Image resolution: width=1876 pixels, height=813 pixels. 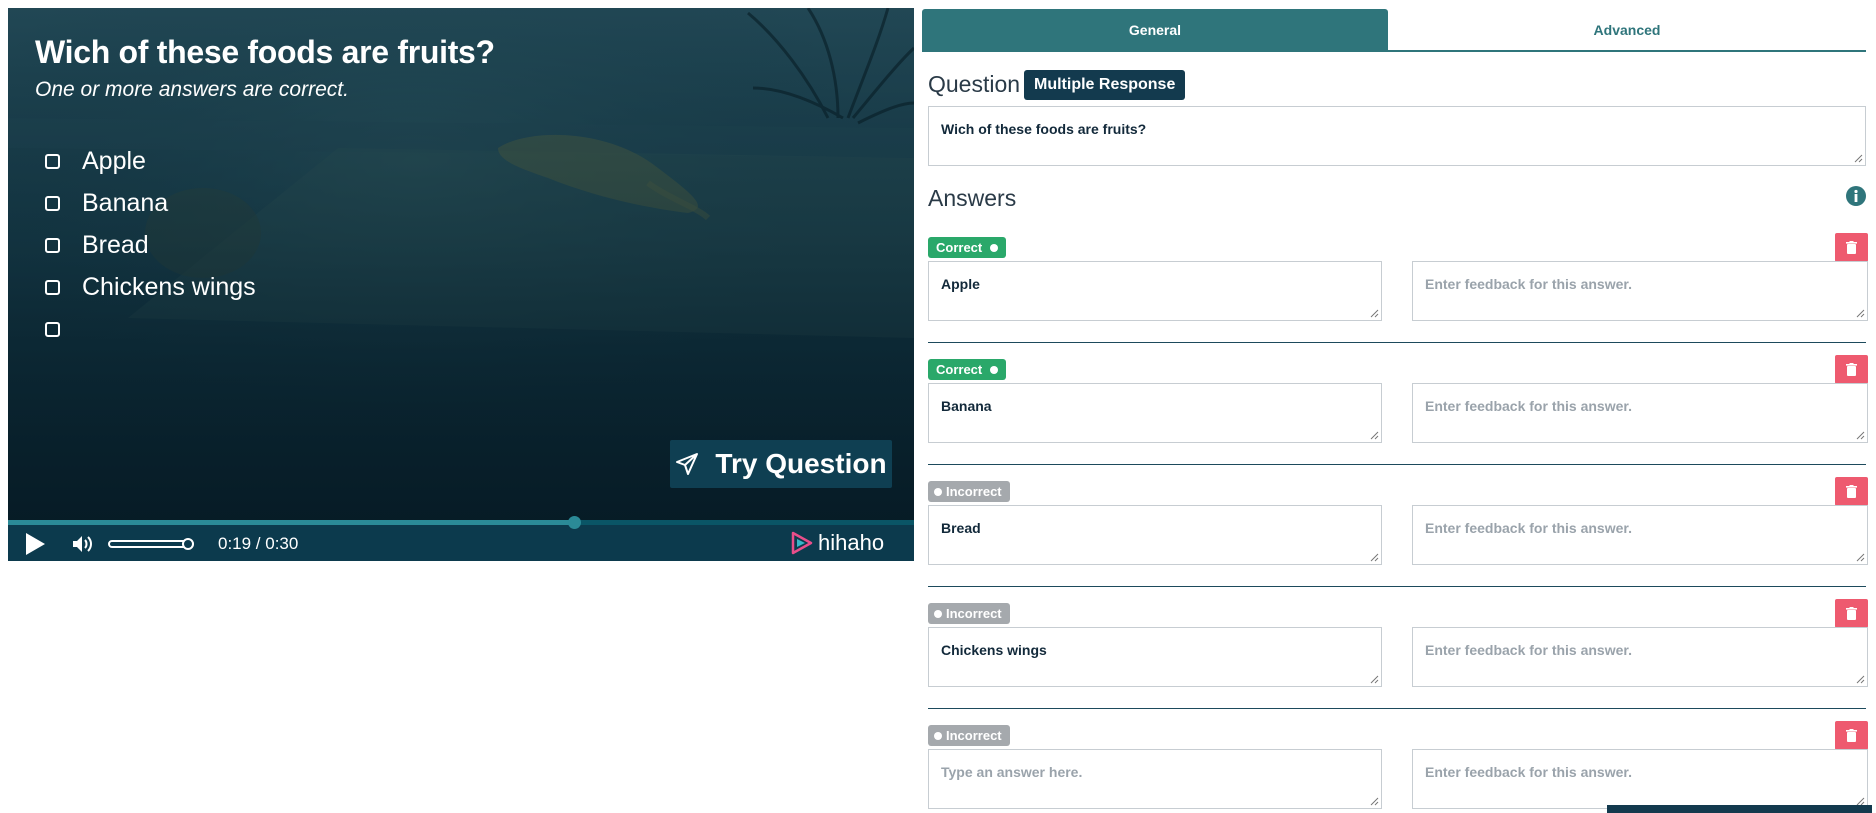 I want to click on progress-handle, so click(x=575, y=522).